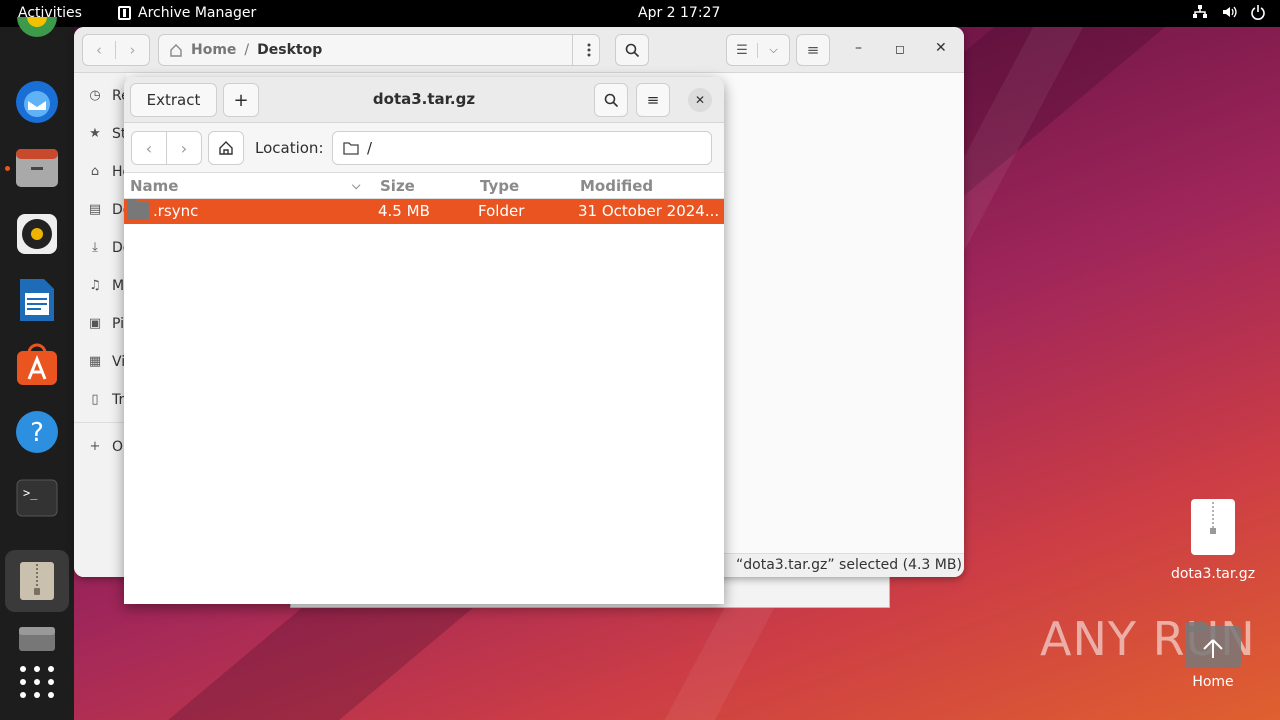 The image size is (1280, 720). I want to click on archive-file-icon, so click(1213, 527).